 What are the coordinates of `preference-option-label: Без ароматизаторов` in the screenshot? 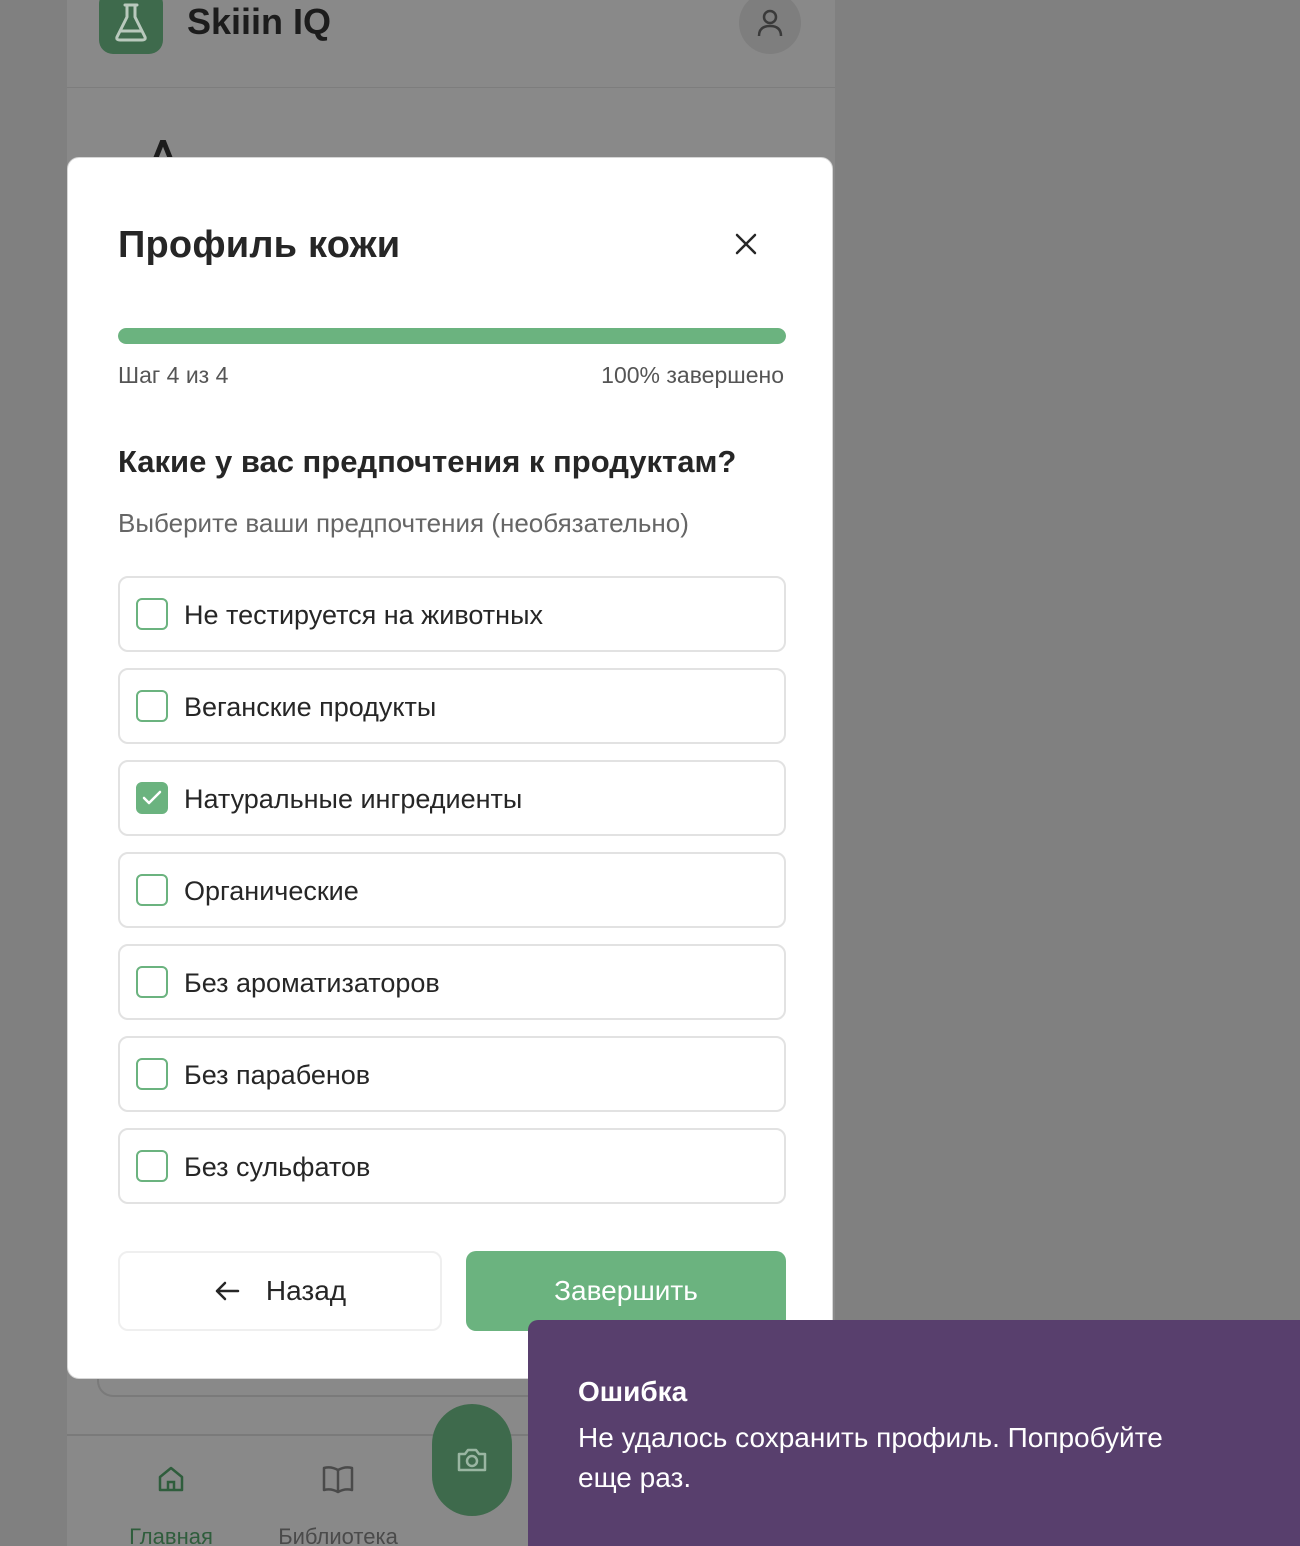 It's located at (312, 983).